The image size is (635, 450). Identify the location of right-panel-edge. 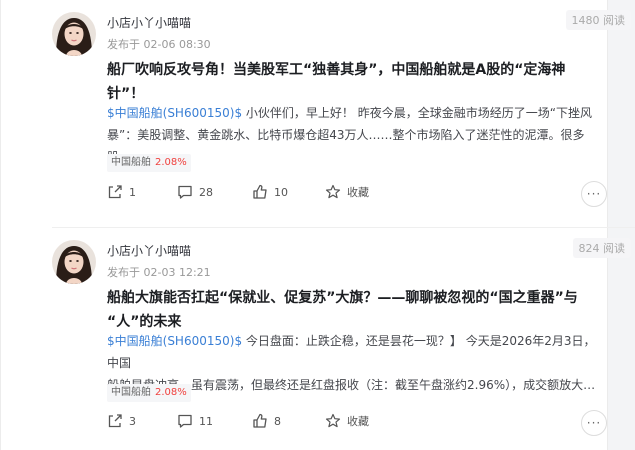
(621, 225).